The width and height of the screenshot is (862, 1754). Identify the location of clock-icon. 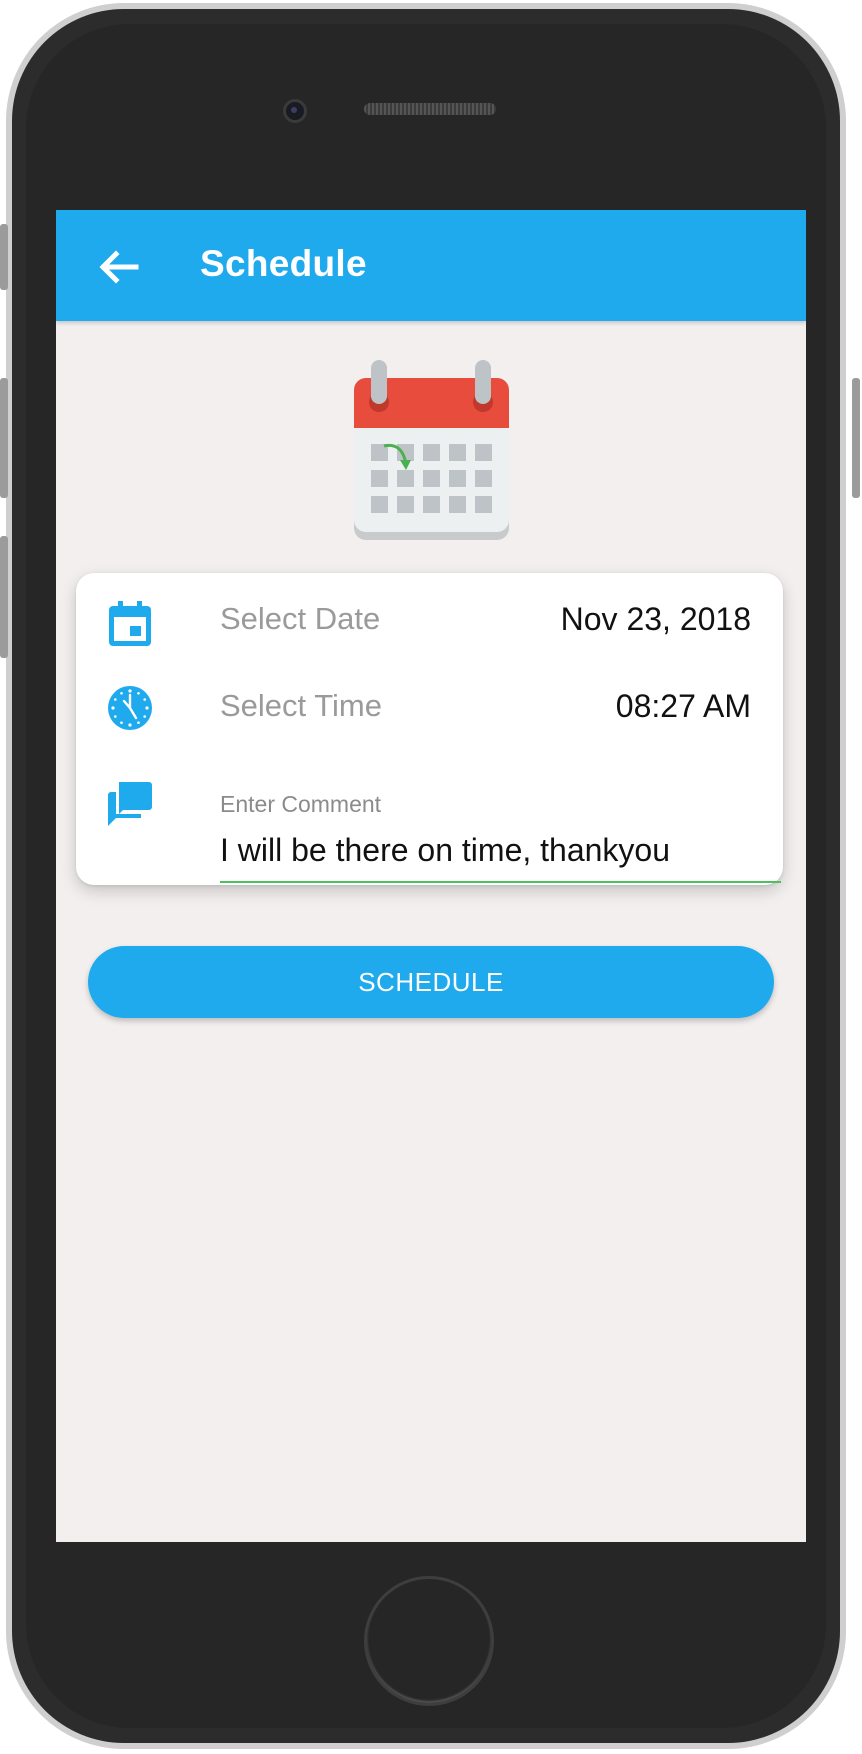
(130, 708).